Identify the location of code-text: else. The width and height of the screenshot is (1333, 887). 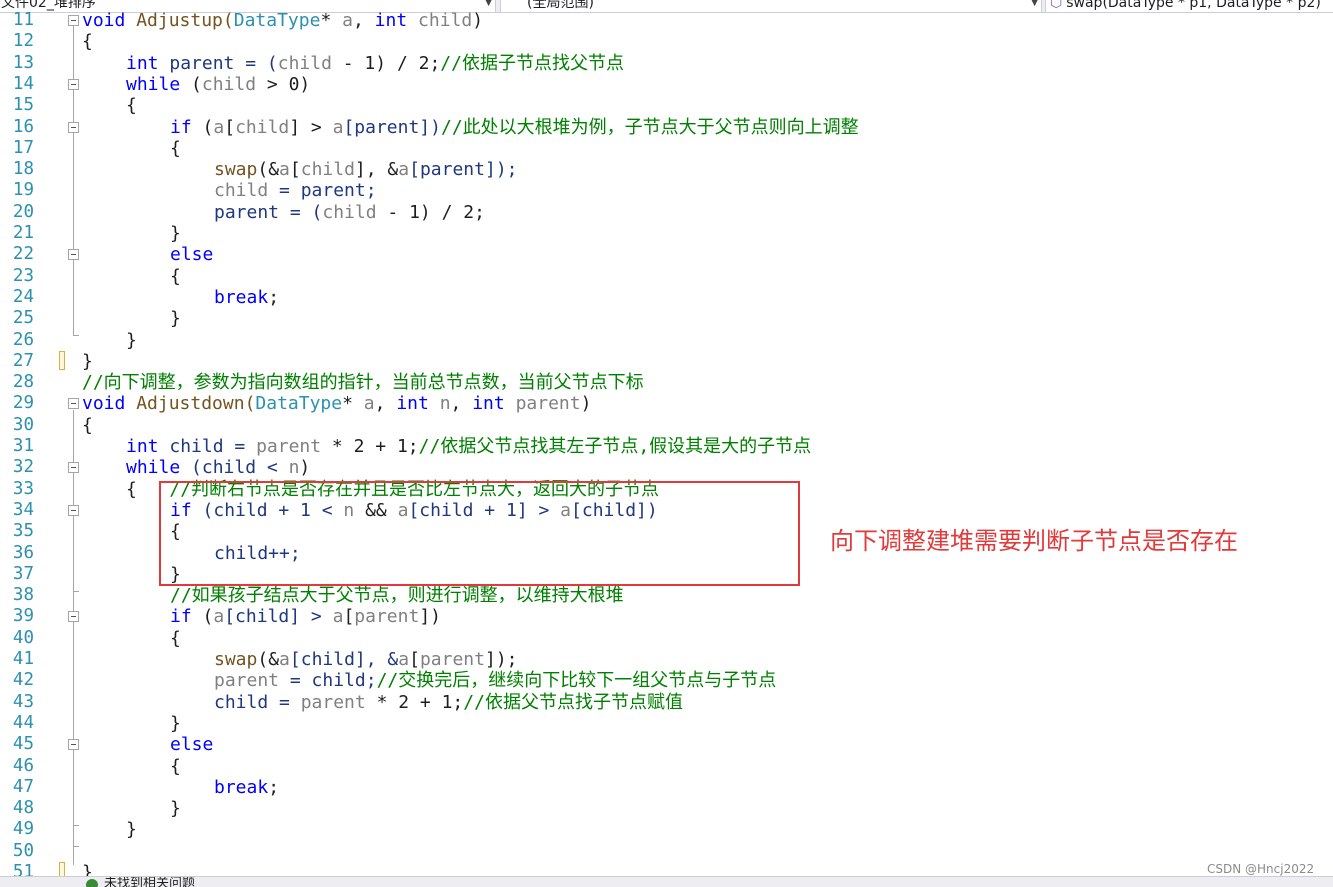
(192, 255).